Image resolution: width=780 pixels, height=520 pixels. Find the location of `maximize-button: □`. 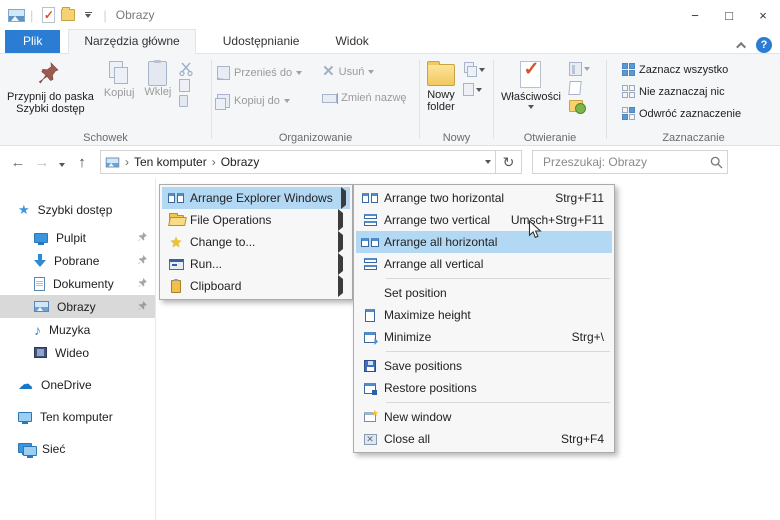

maximize-button: □ is located at coordinates (729, 15).